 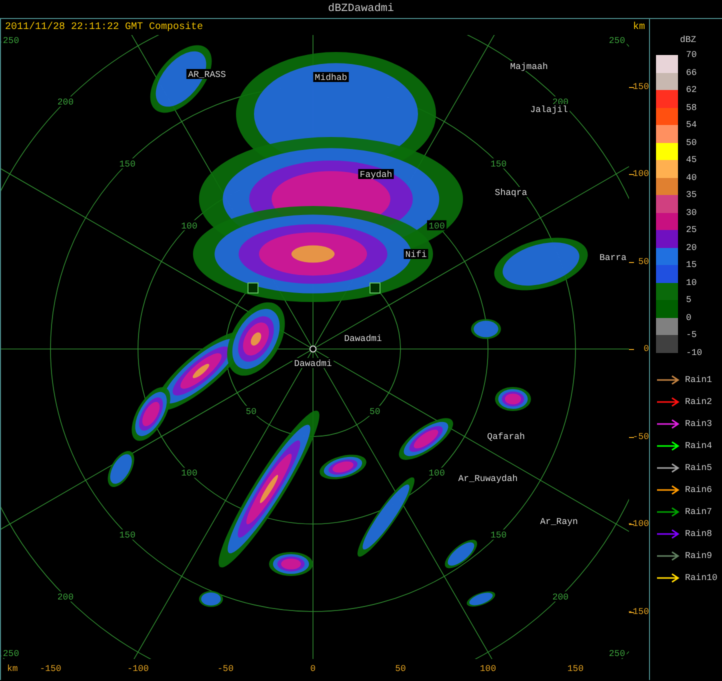 I want to click on legend-label: 35, so click(x=691, y=195).